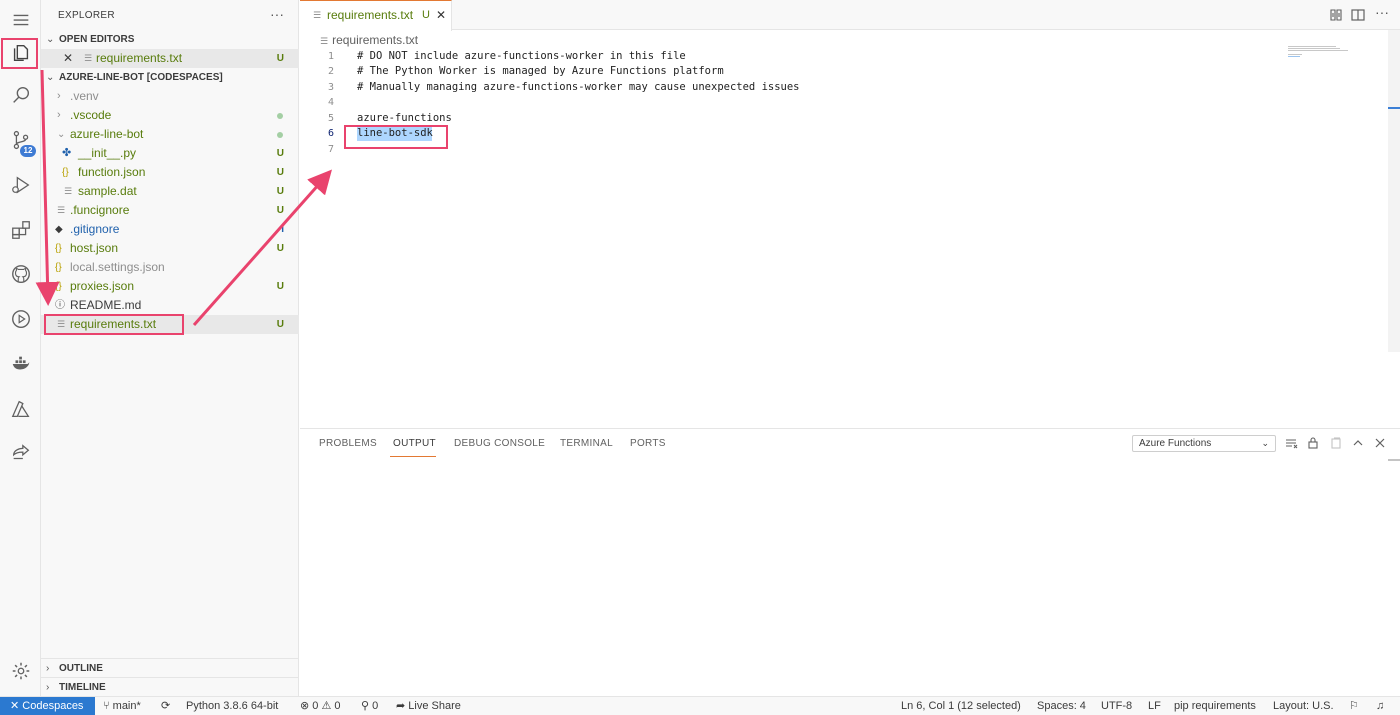 This screenshot has width=1400, height=715. I want to click on annotation-arrows, so click(183, 197).